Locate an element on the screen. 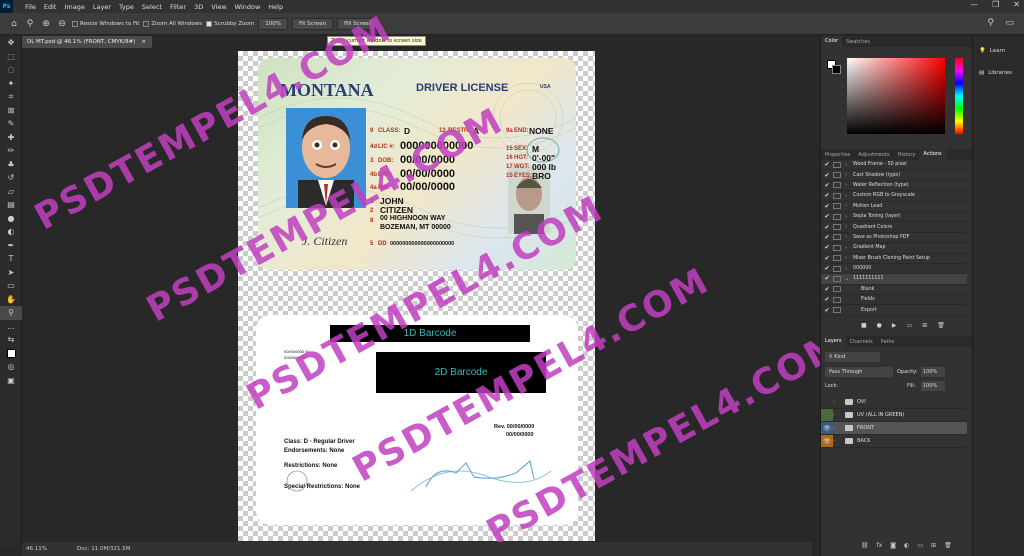 This screenshot has width=1024, height=556. learn-button: 💡 Learn is located at coordinates (992, 51).